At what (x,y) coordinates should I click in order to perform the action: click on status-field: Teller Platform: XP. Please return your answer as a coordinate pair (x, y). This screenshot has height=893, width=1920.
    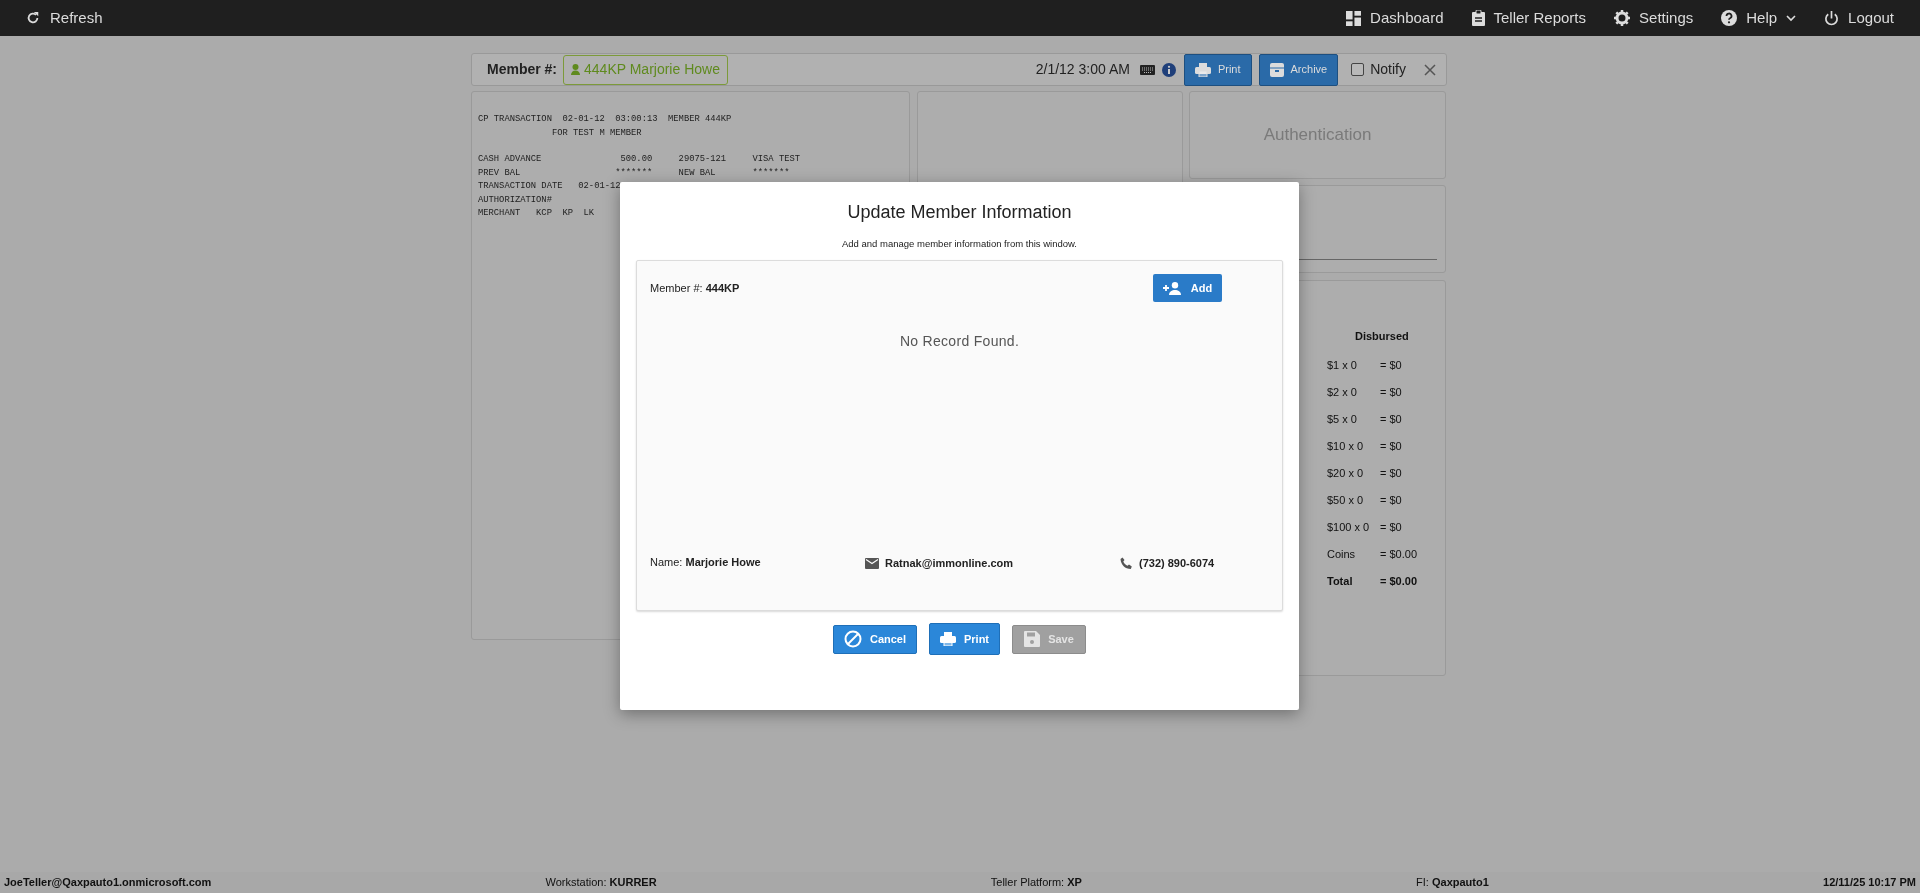
    Looking at the image, I should click on (1036, 882).